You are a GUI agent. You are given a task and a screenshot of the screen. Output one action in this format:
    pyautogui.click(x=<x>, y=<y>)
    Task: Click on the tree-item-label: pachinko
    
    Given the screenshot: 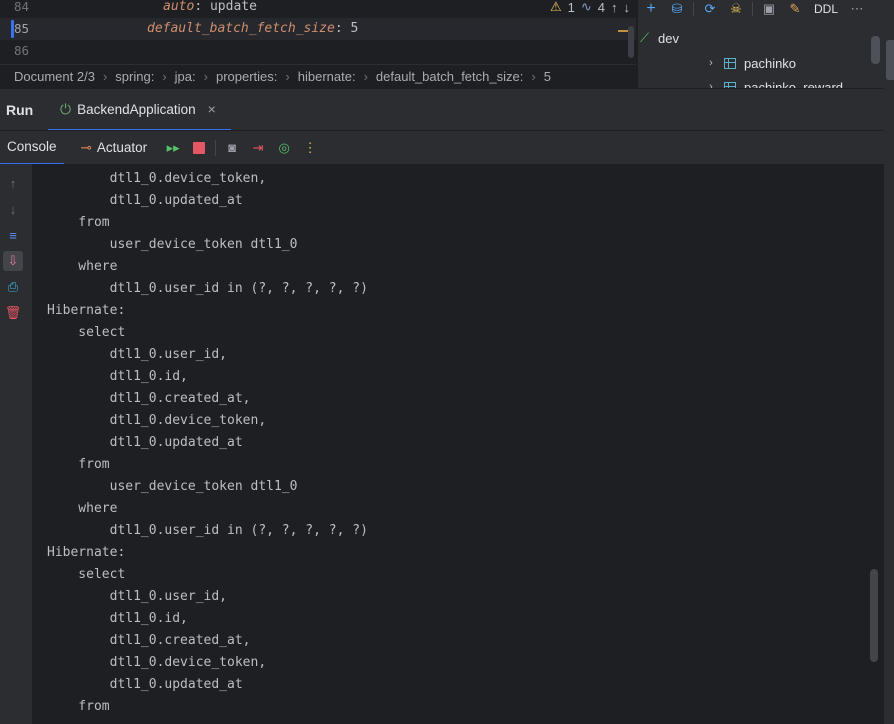 What is the action you would take?
    pyautogui.click(x=770, y=63)
    